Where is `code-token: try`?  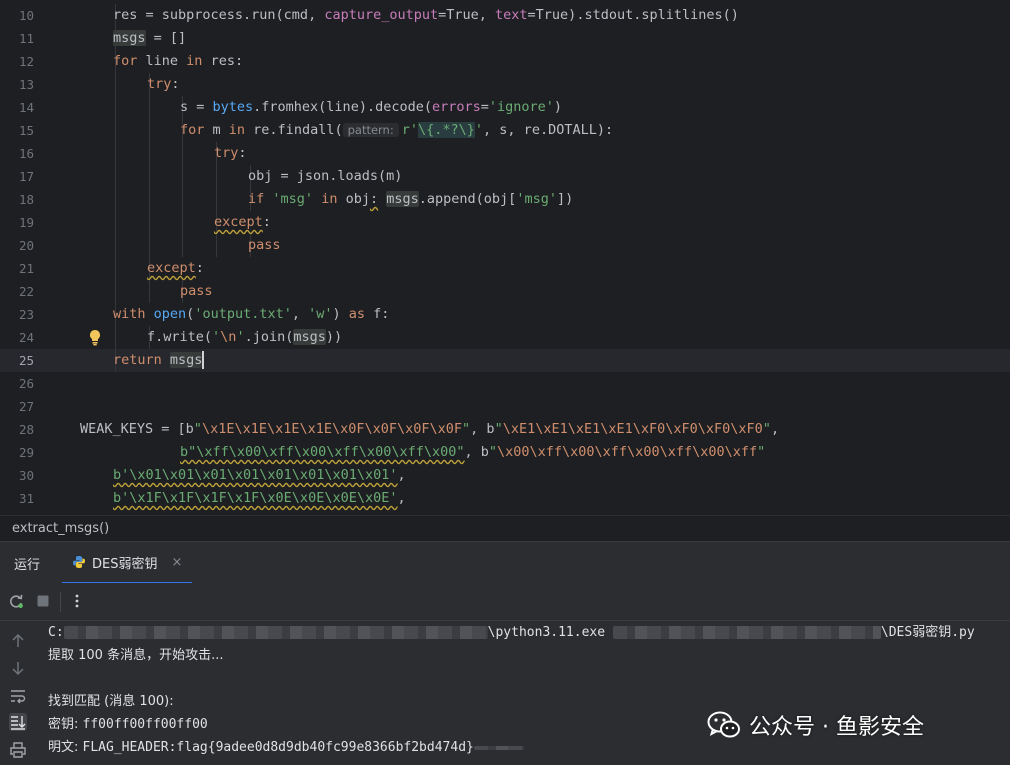 code-token: try is located at coordinates (226, 153).